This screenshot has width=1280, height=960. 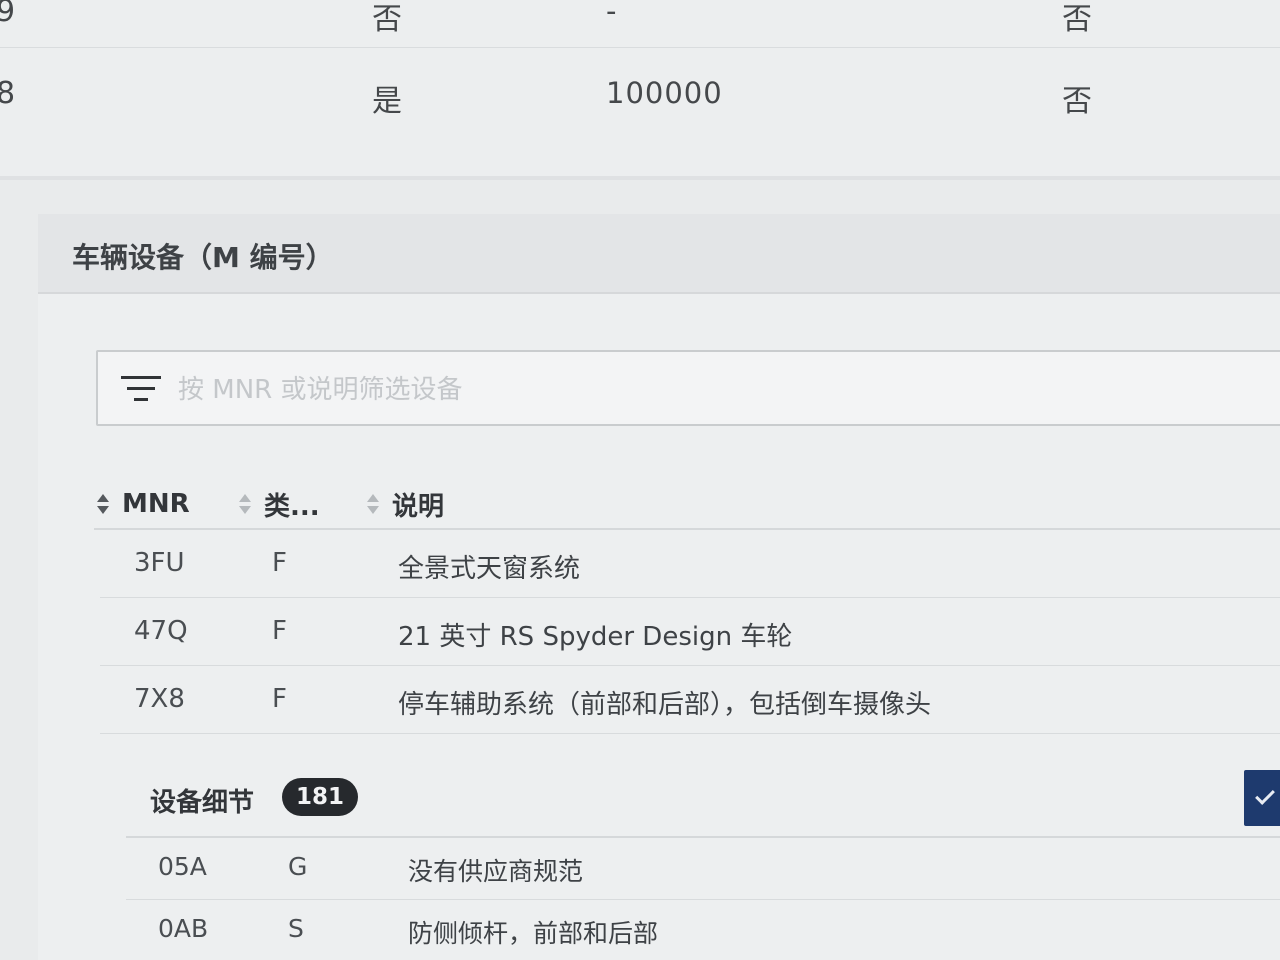 I want to click on filter-box, so click(x=688, y=388).